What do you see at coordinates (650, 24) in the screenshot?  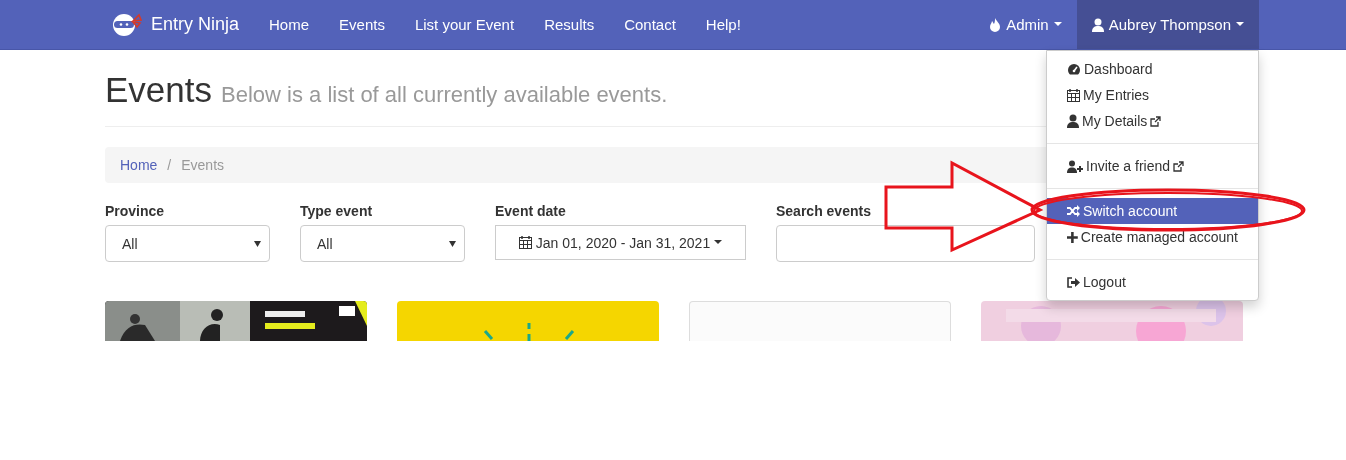 I see `nav-link: Contact` at bounding box center [650, 24].